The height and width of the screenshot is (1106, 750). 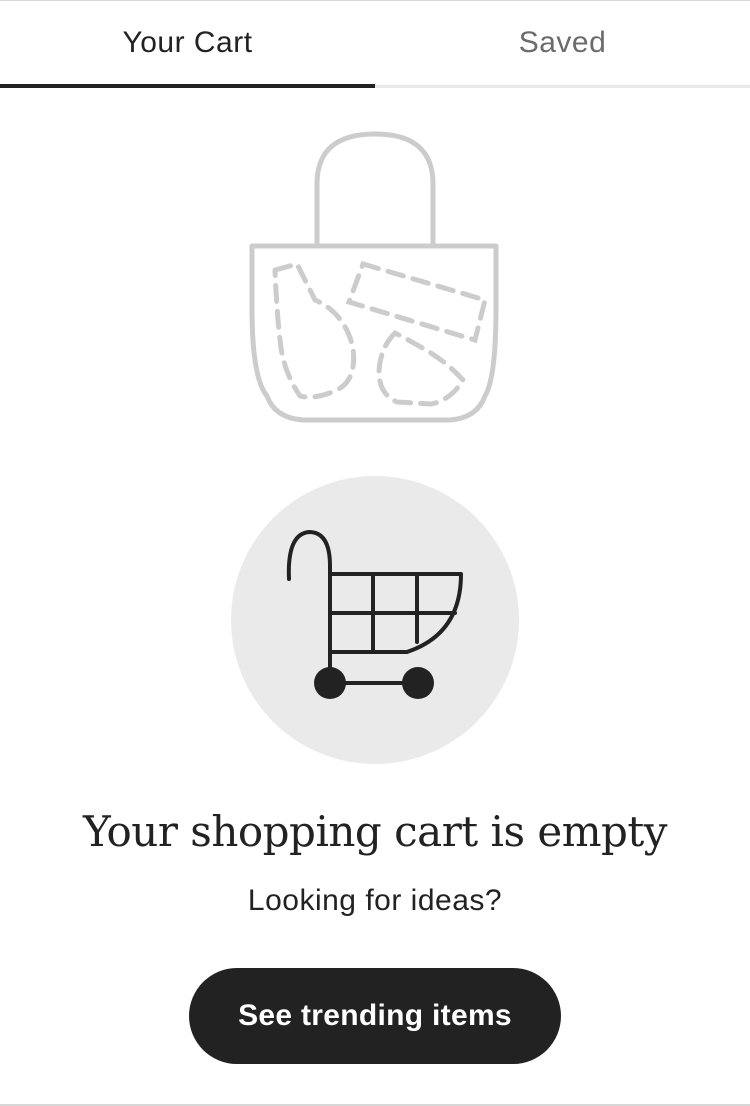 I want to click on tab-your-cart-label: Your Cart, so click(x=187, y=42).